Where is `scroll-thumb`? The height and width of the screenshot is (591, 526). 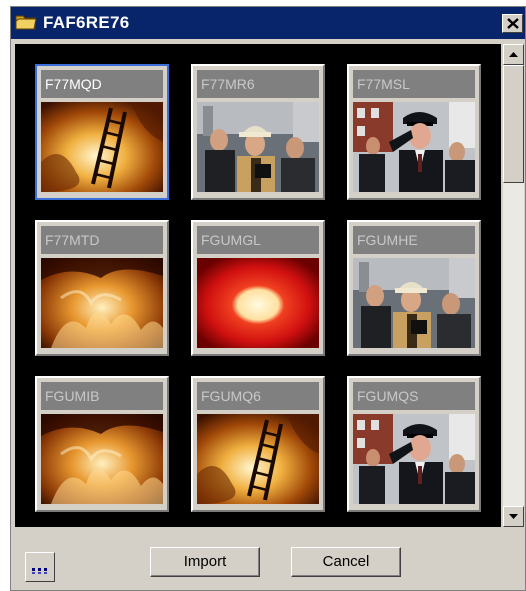
scroll-thumb is located at coordinates (513, 124).